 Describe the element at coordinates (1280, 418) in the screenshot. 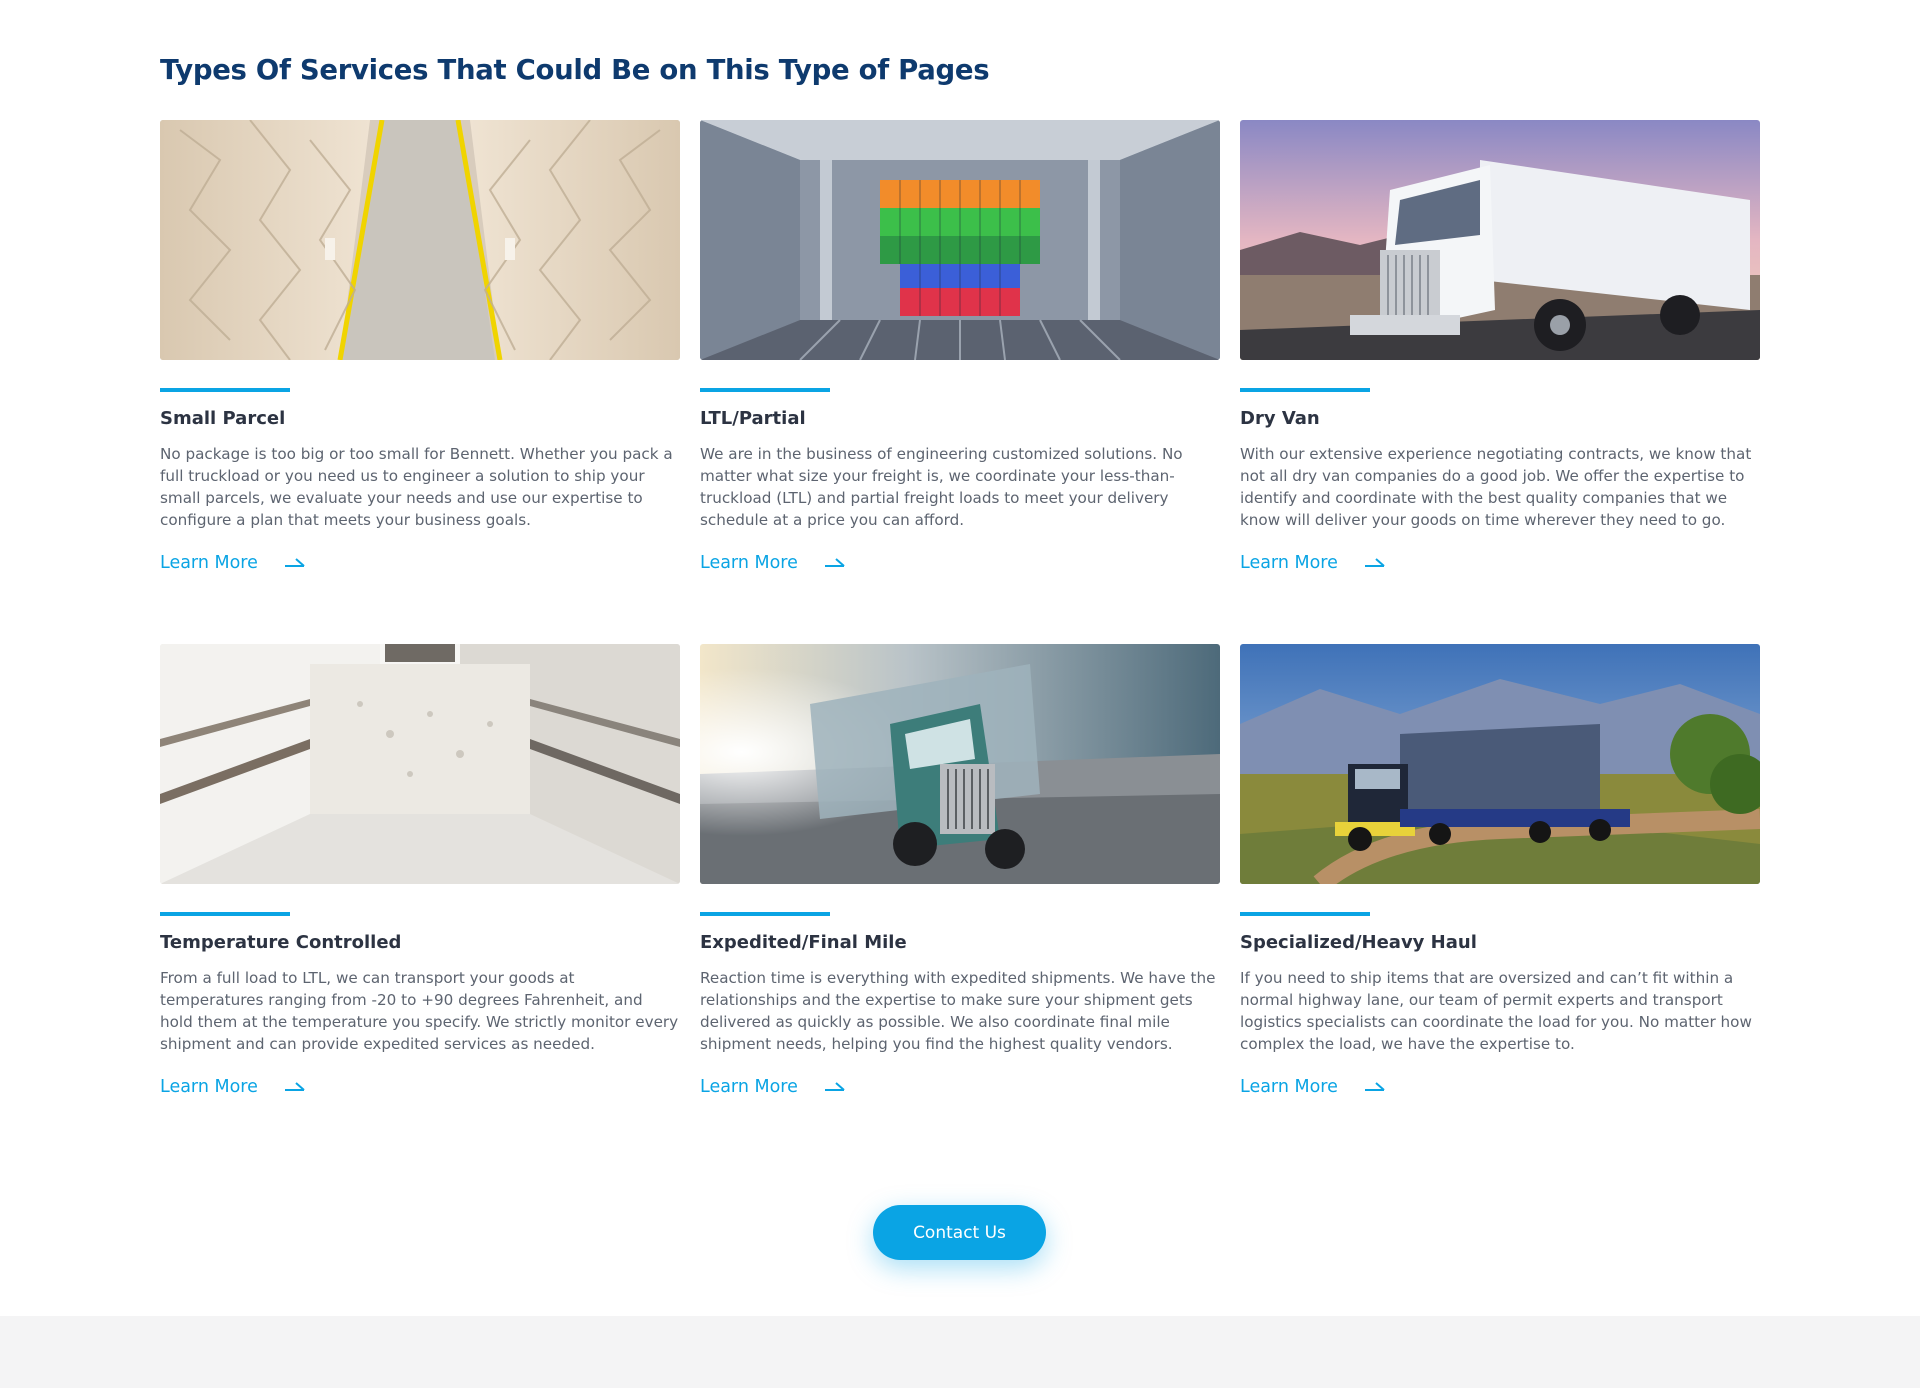

I see `service-title: Dry Van` at that location.